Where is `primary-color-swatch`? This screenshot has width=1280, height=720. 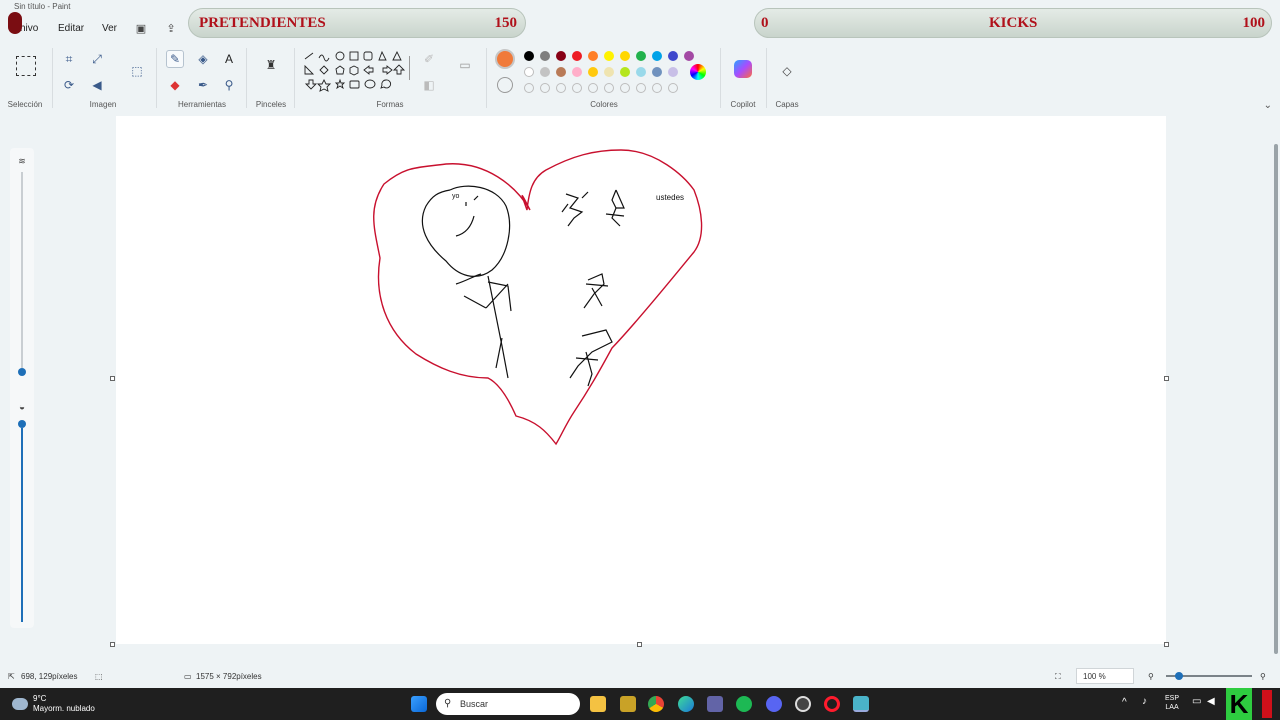
primary-color-swatch is located at coordinates (505, 59).